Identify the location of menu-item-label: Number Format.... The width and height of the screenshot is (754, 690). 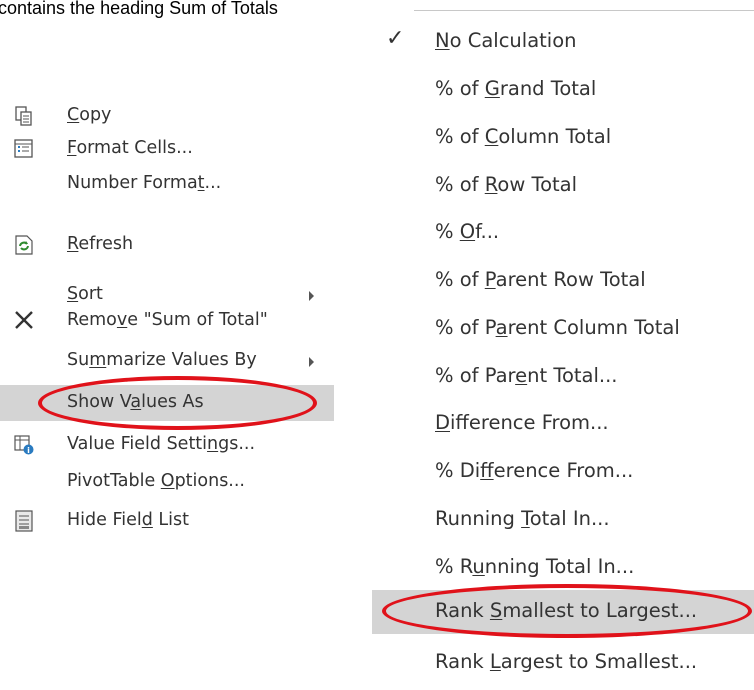
(144, 183).